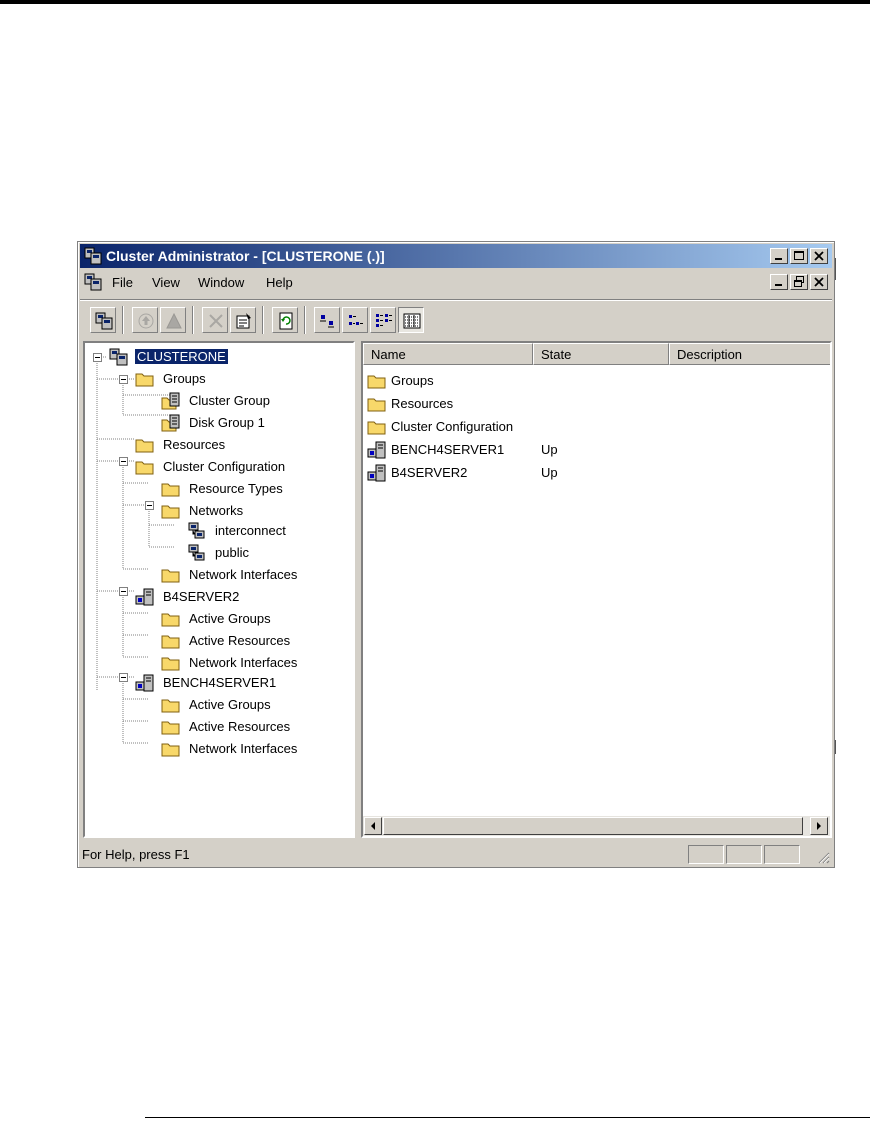 The image size is (870, 1147). I want to click on list-view-button, so click(383, 320).